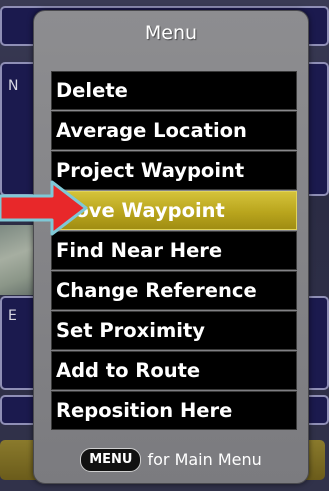  I want to click on menu-item-delete: Delete, so click(174, 90).